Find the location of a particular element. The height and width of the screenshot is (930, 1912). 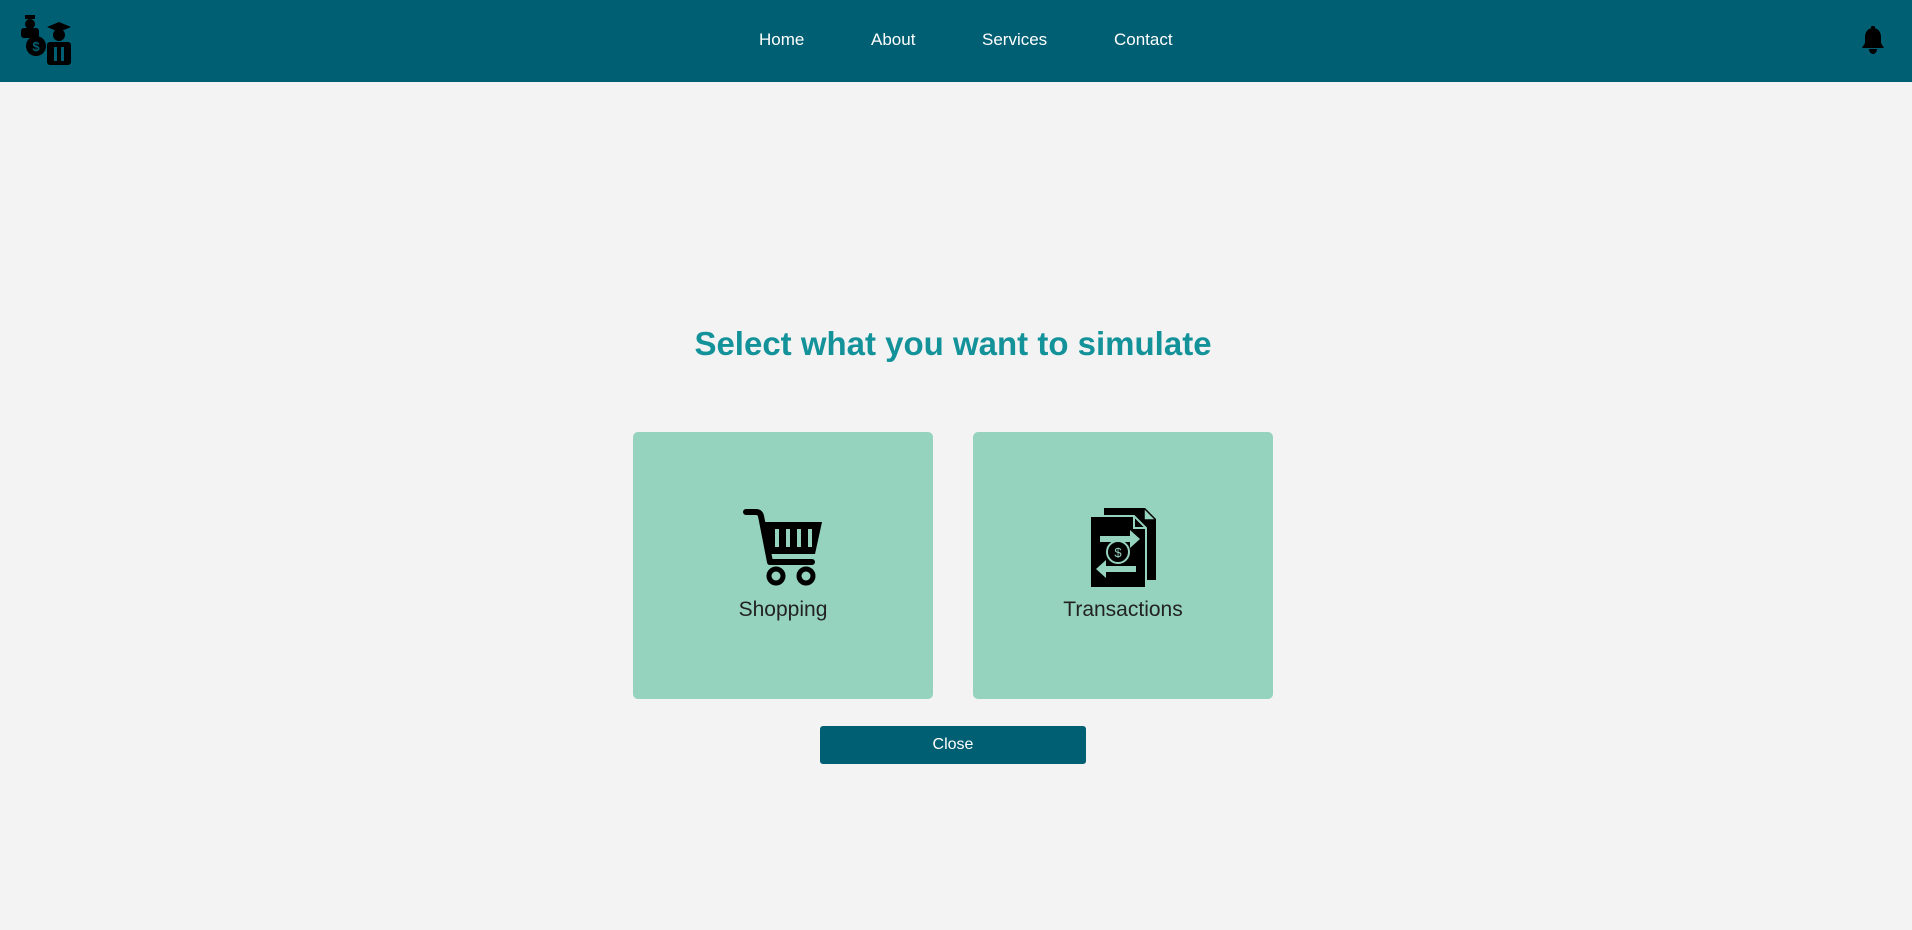

transaction-document-icon: $ is located at coordinates (1123, 549).